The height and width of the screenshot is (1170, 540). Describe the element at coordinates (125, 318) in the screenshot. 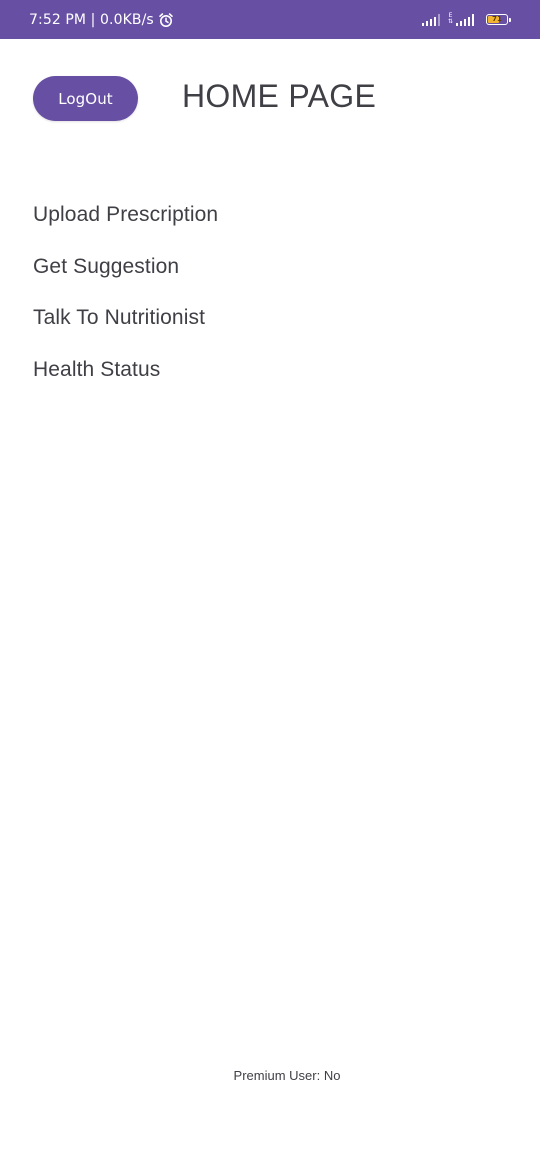

I see `menu-item-talk-to-nutritionist: Talk To Nutritionist` at that location.